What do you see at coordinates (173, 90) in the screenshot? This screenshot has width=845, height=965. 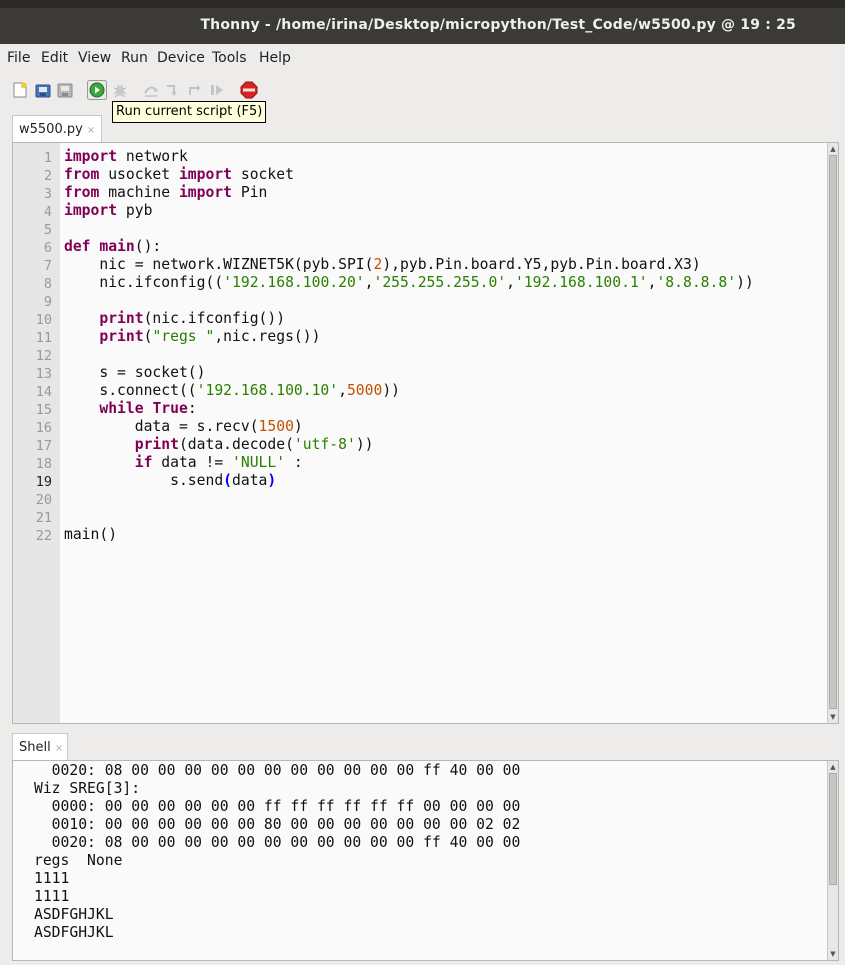 I see `step-into-icon` at bounding box center [173, 90].